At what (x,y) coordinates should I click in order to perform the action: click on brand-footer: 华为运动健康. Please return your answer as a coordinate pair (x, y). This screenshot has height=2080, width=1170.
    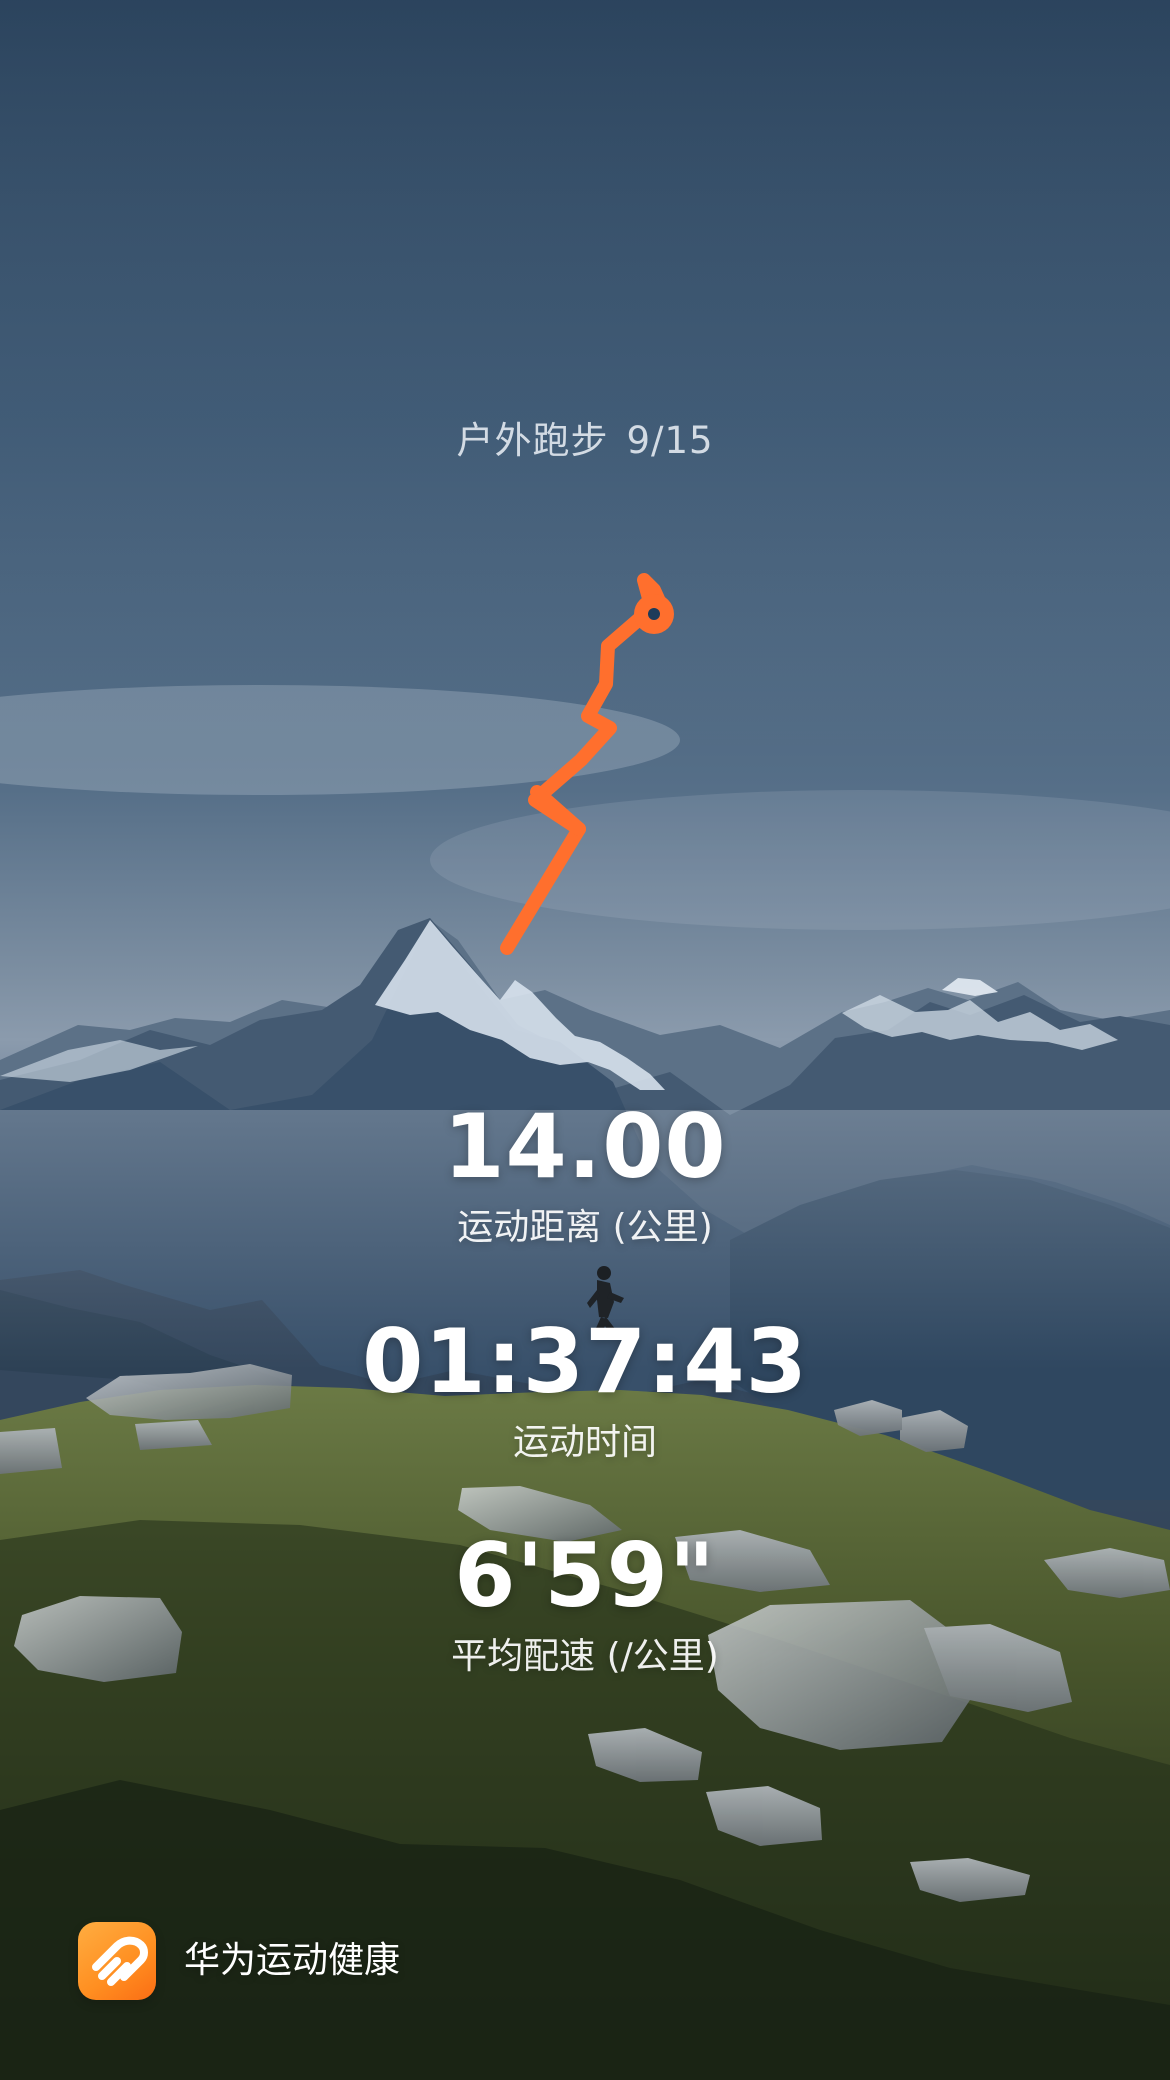
    Looking at the image, I should click on (239, 1961).